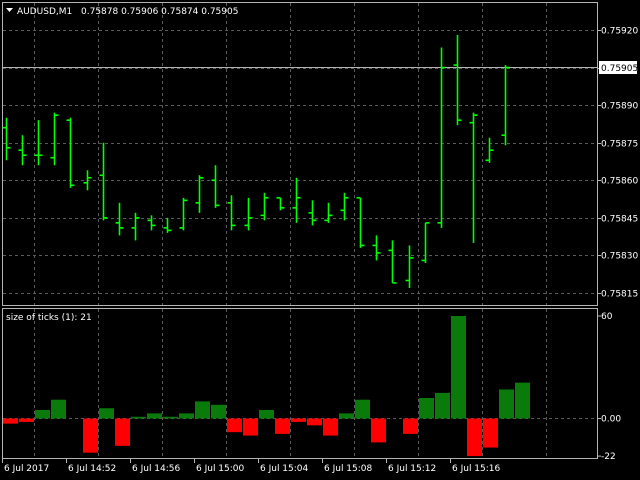 The image size is (640, 480). What do you see at coordinates (619, 295) in the screenshot?
I see `price-tick-label: 0.75815` at bounding box center [619, 295].